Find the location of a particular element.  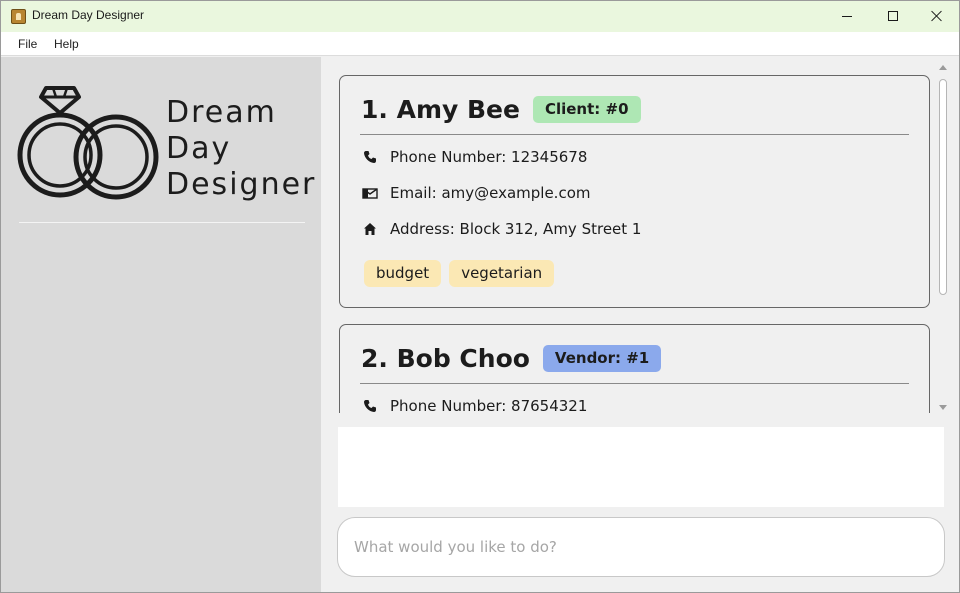

close-icon is located at coordinates (937, 16).